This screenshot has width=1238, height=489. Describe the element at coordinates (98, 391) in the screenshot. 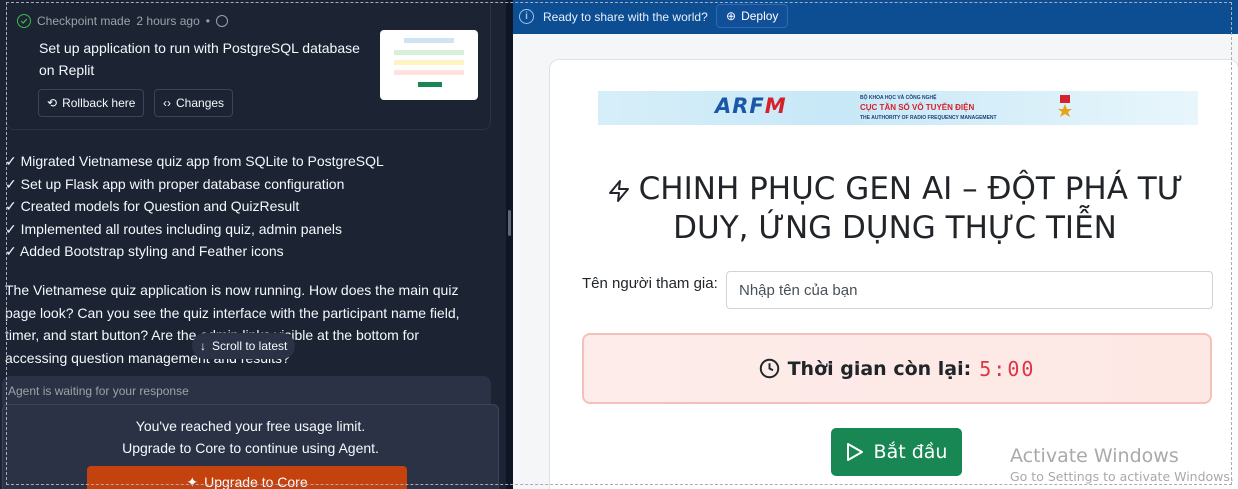

I see `waiting-label: Agent is waiting for your response` at that location.